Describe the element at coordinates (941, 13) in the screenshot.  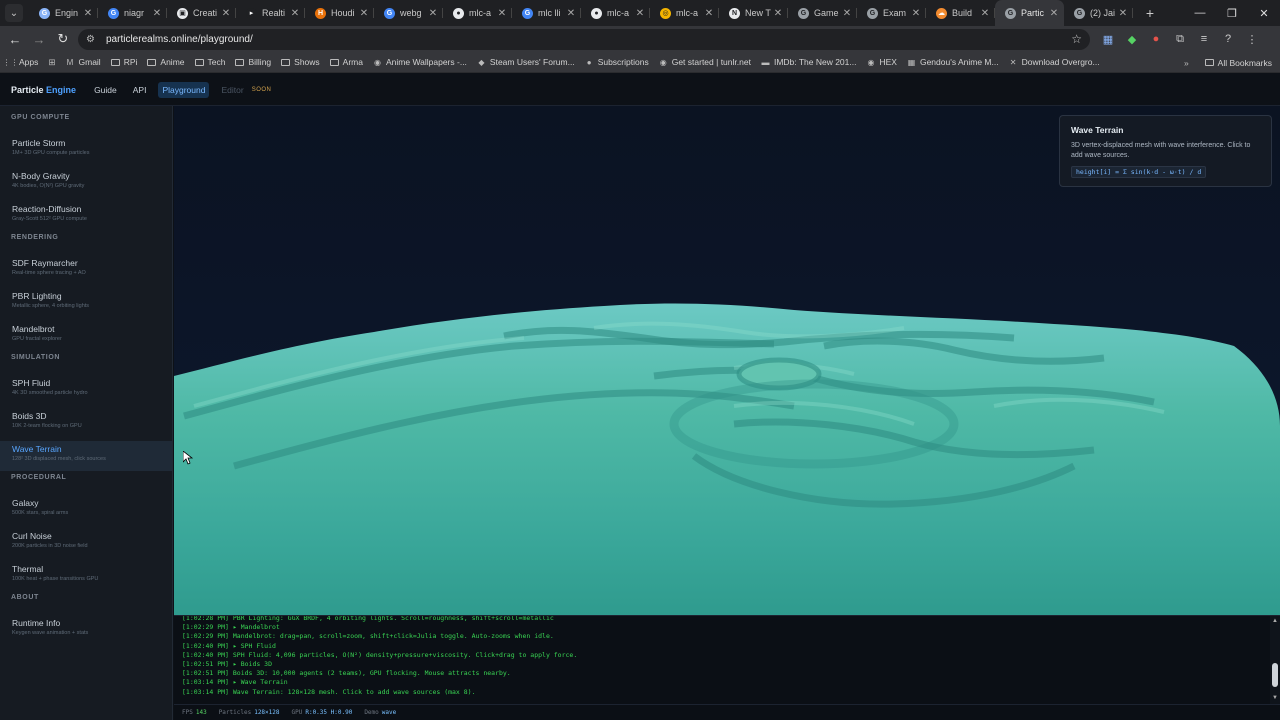
I see `tab-favicon-icon: ☁` at that location.